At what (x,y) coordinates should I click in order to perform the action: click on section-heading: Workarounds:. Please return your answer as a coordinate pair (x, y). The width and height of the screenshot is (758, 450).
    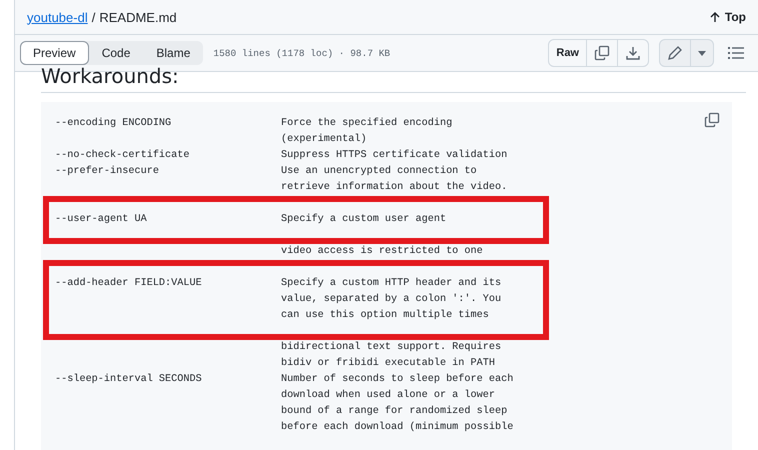
    Looking at the image, I should click on (393, 78).